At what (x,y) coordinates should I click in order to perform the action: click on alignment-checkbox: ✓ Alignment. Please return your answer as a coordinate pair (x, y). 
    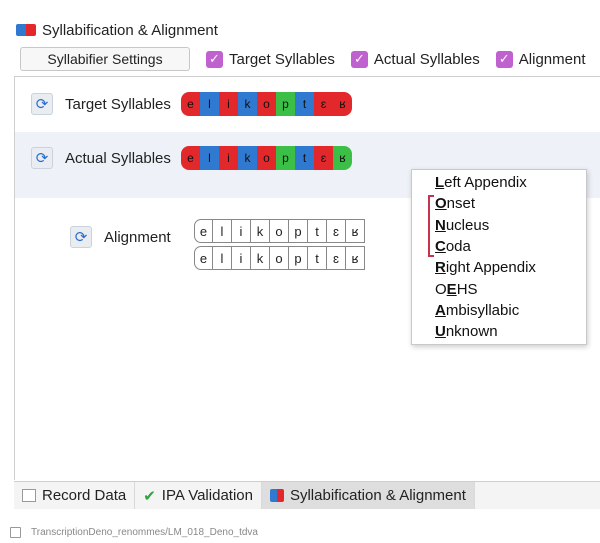
    Looking at the image, I should click on (540, 59).